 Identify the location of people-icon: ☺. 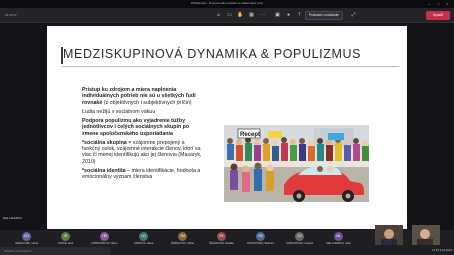
(218, 15).